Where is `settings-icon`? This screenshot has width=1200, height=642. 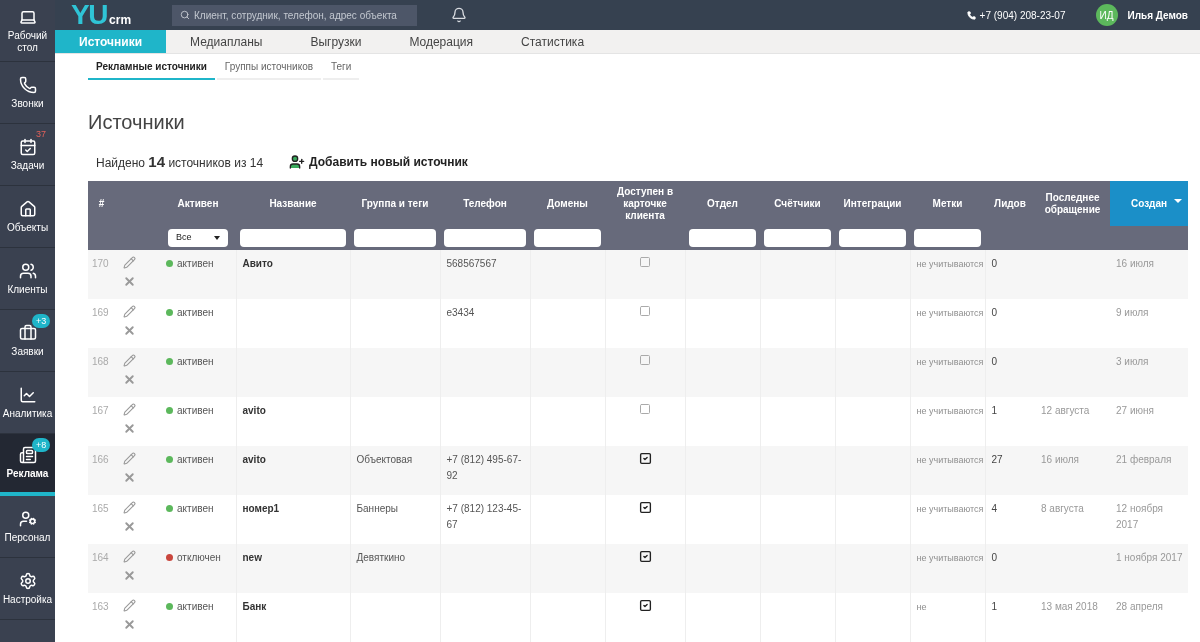
settings-icon is located at coordinates (27, 580).